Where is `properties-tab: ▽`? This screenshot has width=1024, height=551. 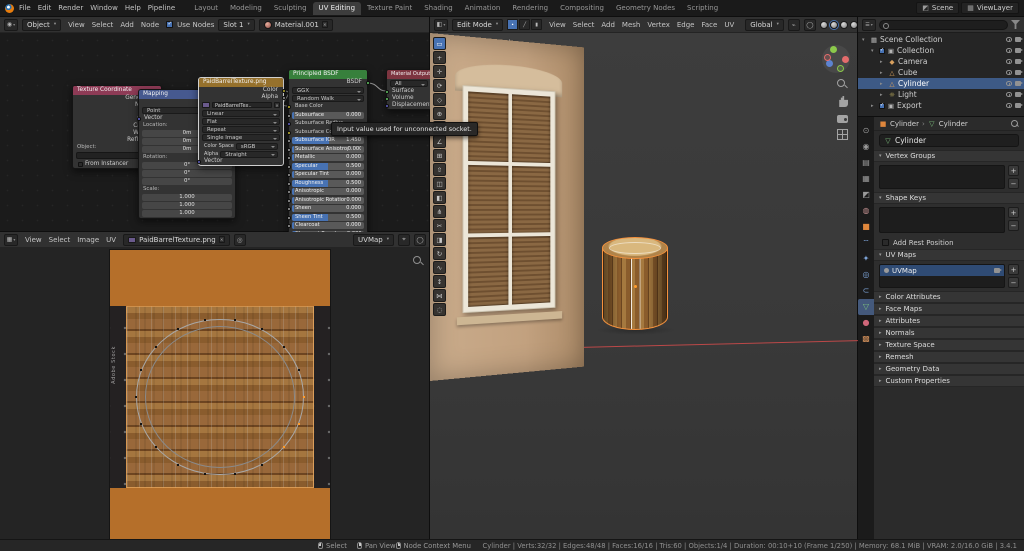
properties-tab: ▽ is located at coordinates (866, 307).